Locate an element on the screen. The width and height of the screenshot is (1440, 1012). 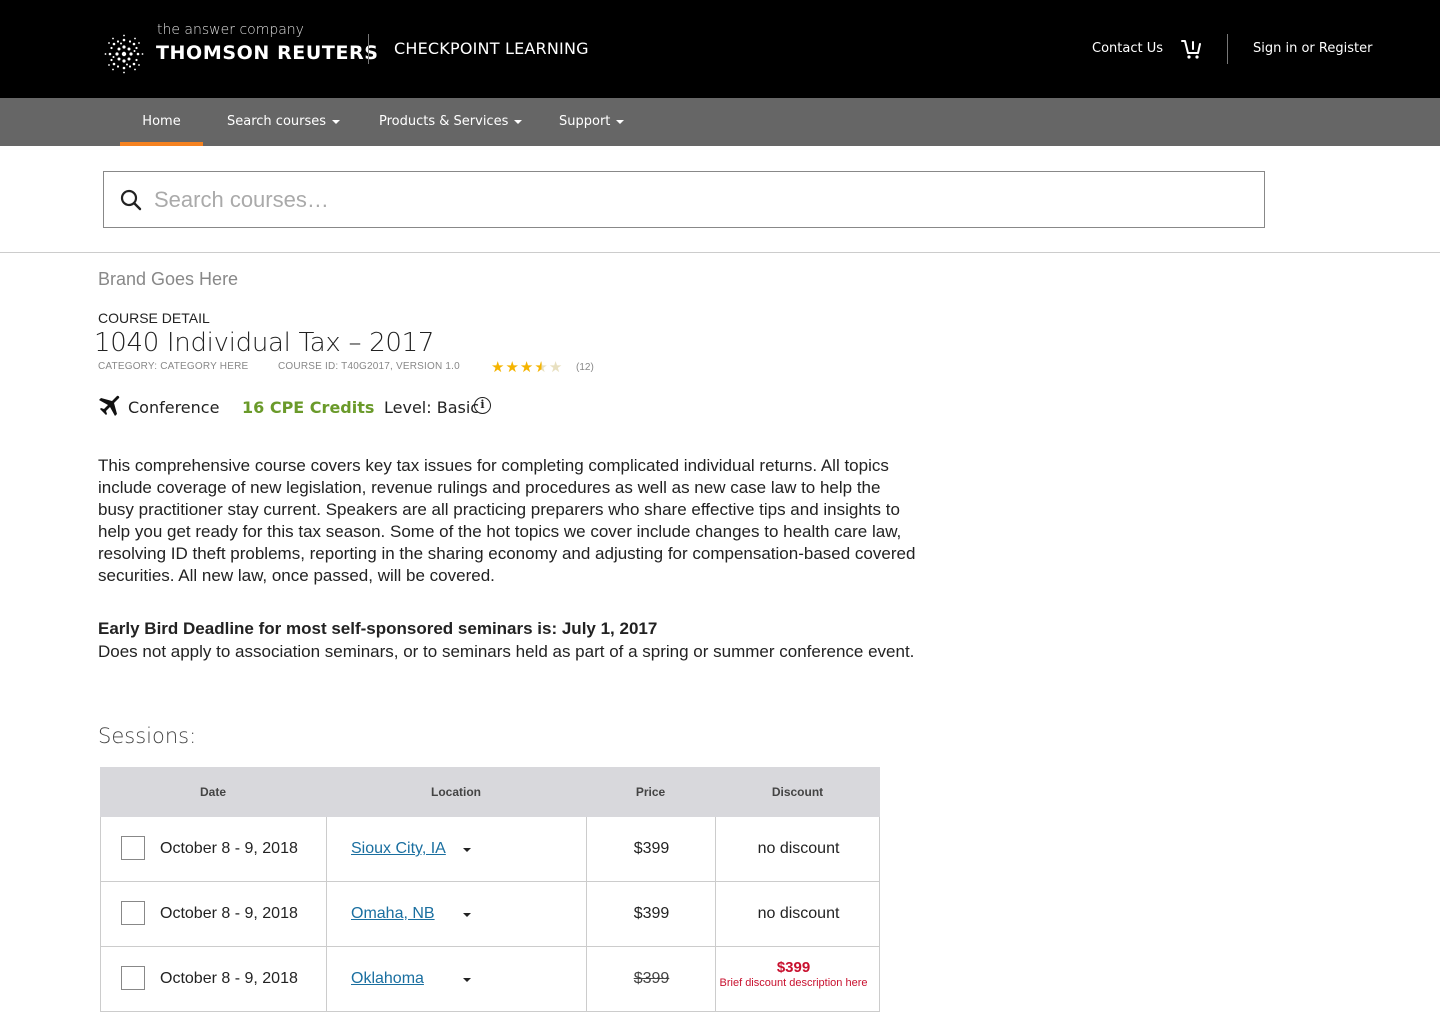
nav-item-support: Support is located at coordinates (592, 122).